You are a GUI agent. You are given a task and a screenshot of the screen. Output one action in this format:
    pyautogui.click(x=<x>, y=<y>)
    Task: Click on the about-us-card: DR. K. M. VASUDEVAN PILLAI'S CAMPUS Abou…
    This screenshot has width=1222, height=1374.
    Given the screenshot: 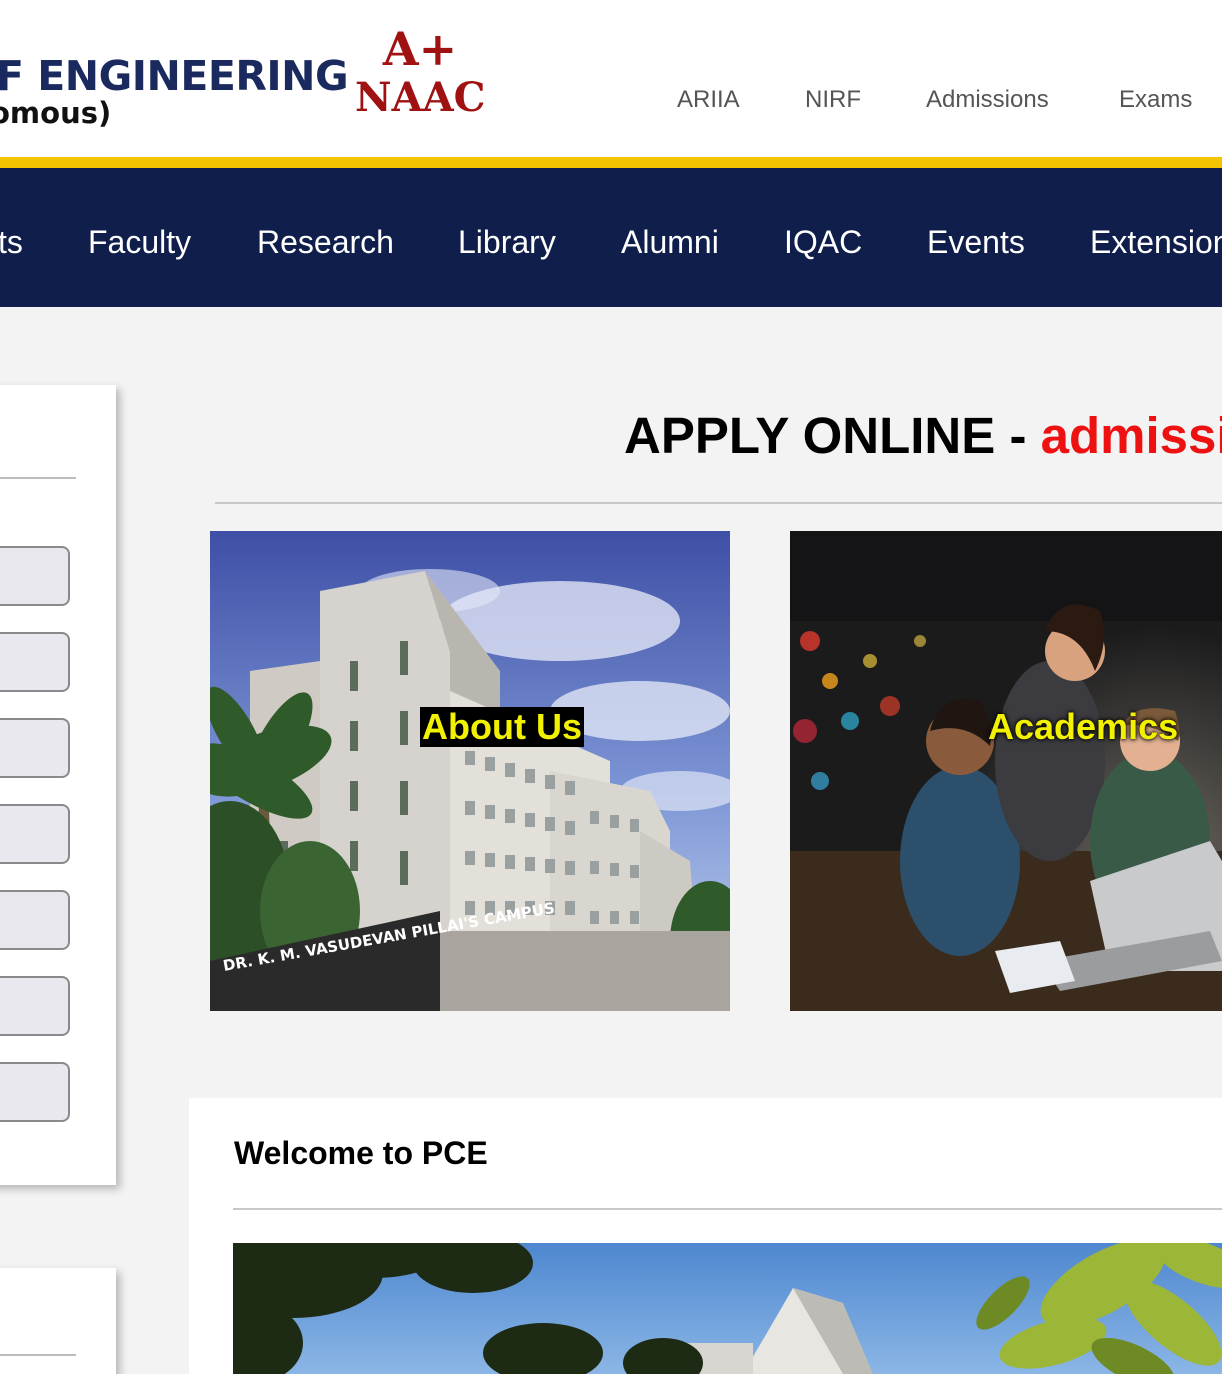 What is the action you would take?
    pyautogui.click(x=470, y=771)
    